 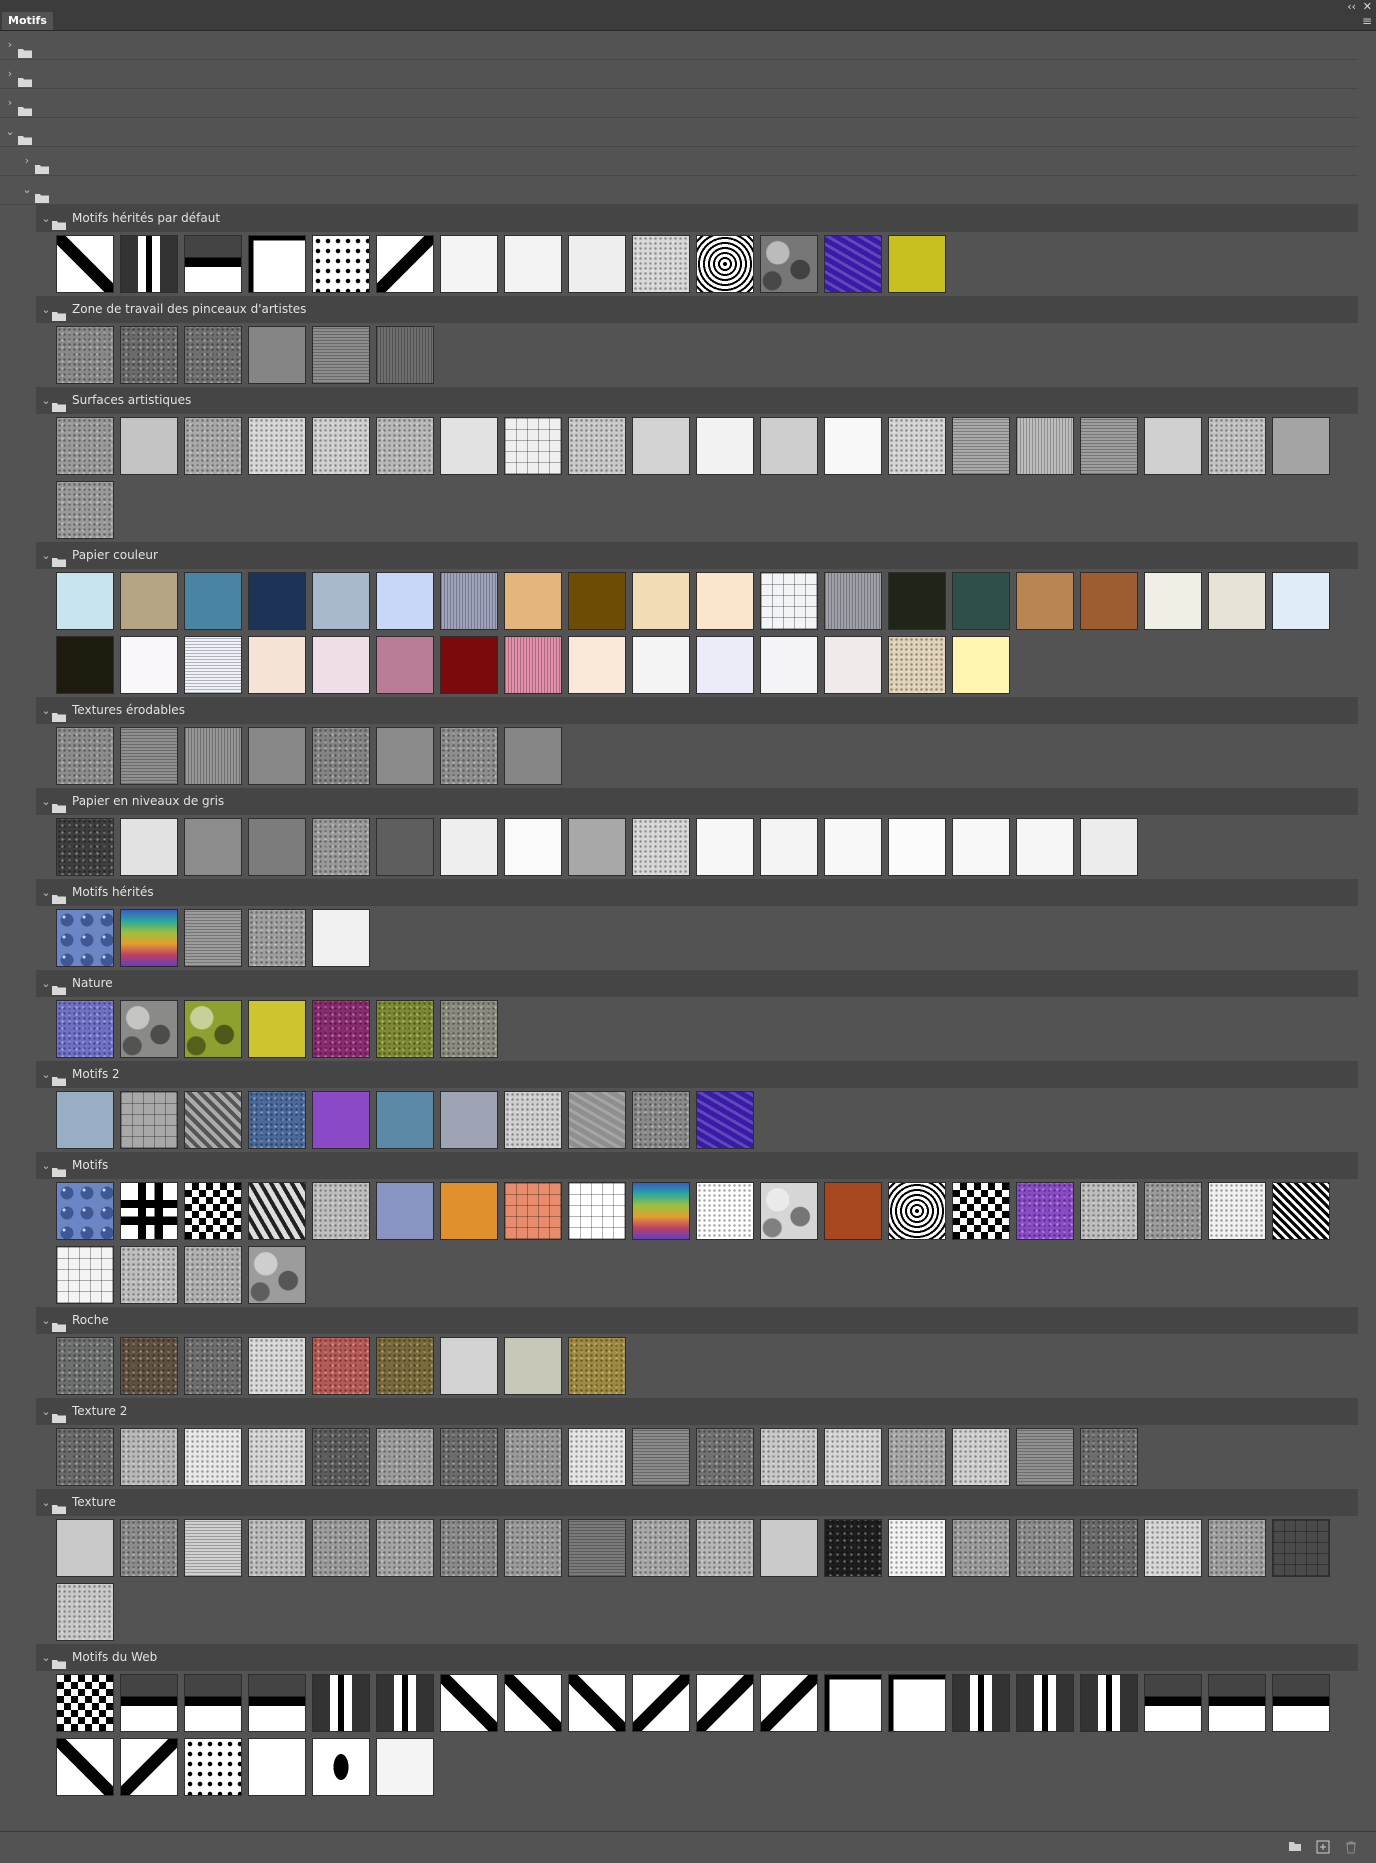 What do you see at coordinates (697, 309) in the screenshot?
I see `group-header: ⌄ Zone de travail des pinceaux d'artistes` at bounding box center [697, 309].